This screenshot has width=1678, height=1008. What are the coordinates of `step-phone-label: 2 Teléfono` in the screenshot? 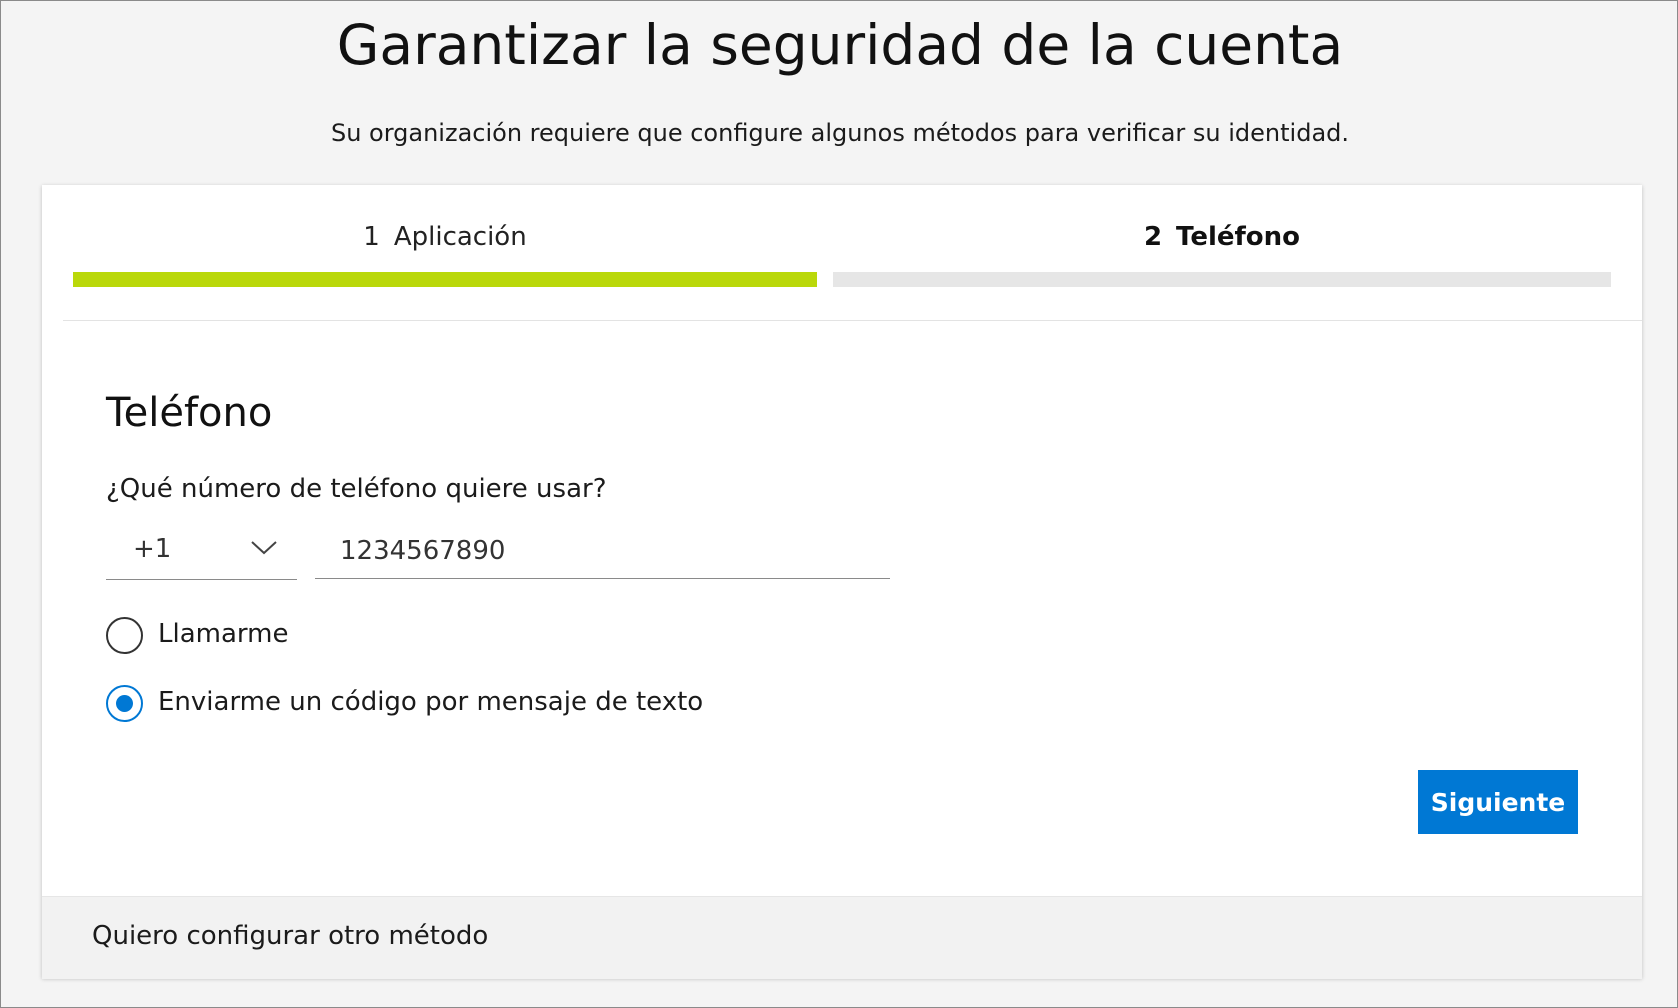 It's located at (1222, 237).